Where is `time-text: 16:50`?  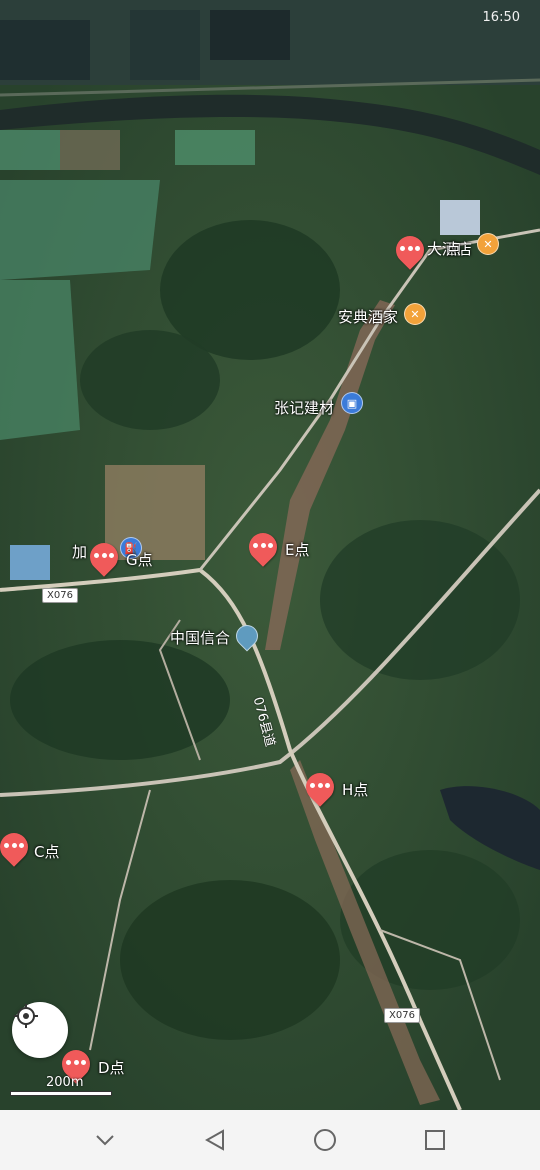
time-text: 16:50 is located at coordinates (501, 17).